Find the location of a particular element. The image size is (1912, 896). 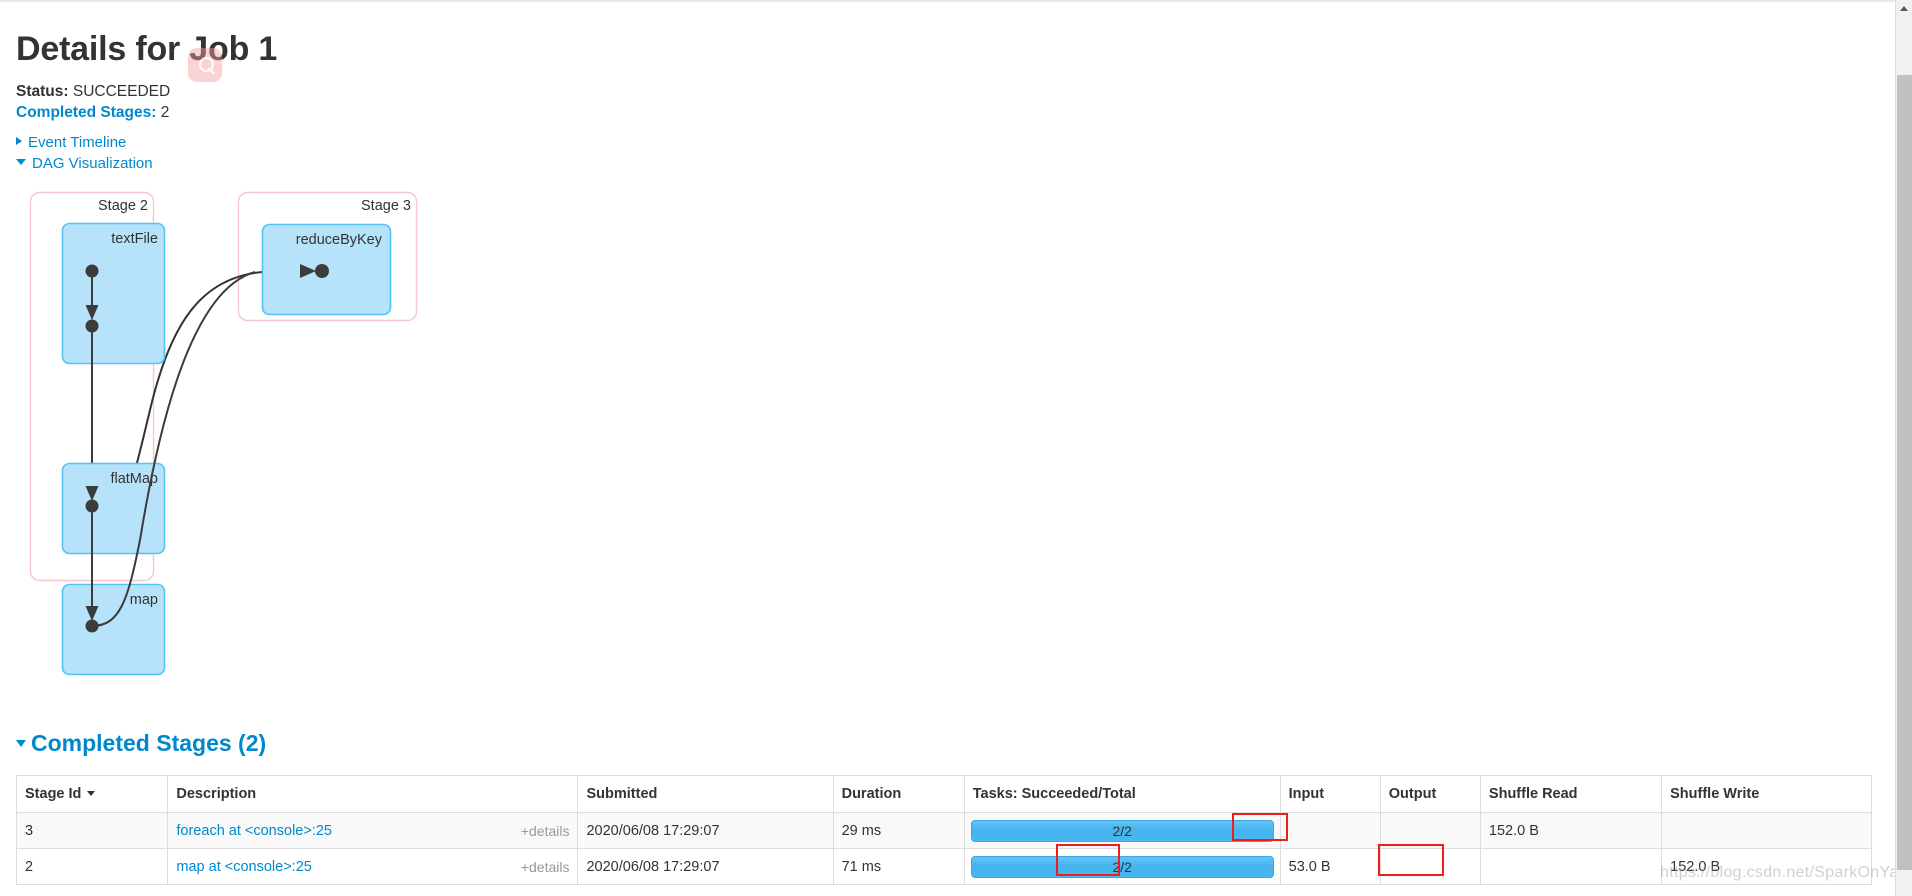

dag-visualization-toggle: DAG Visualization is located at coordinates (84, 163).